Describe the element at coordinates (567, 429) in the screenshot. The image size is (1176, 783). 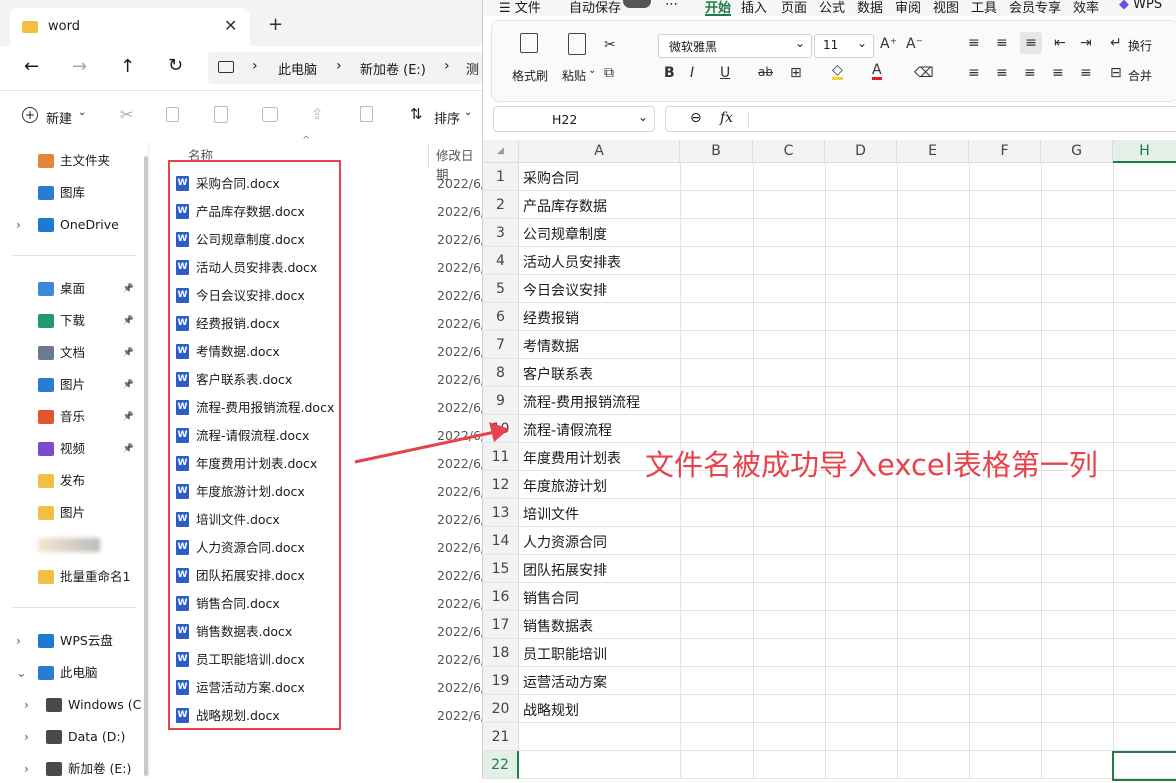
I see `cell-a: 流程-请假流程` at that location.